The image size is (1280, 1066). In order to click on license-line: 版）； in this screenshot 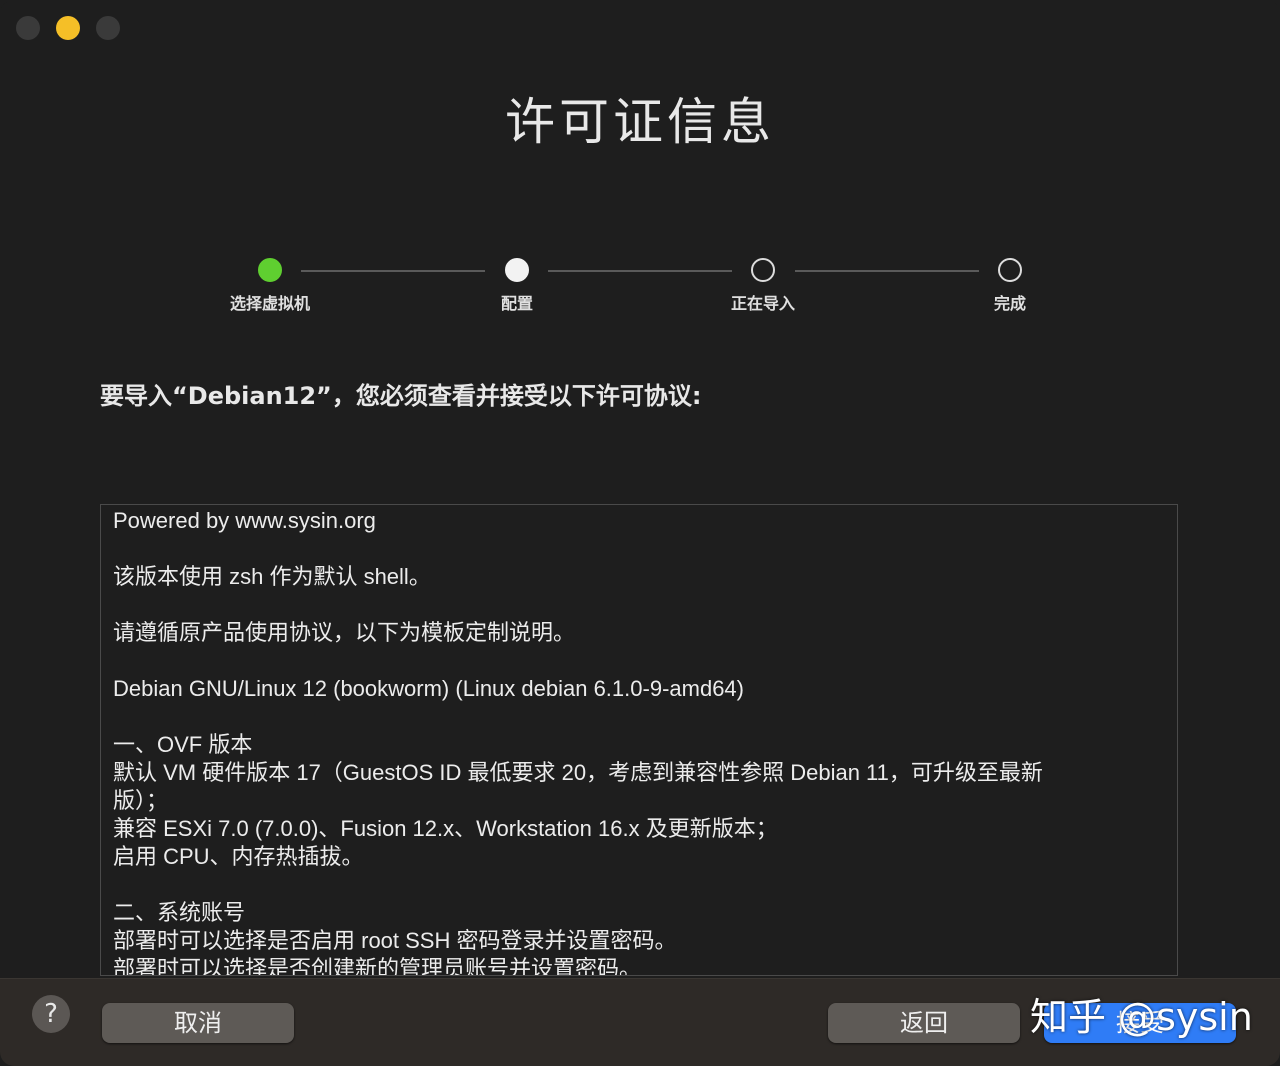, I will do `click(141, 800)`.